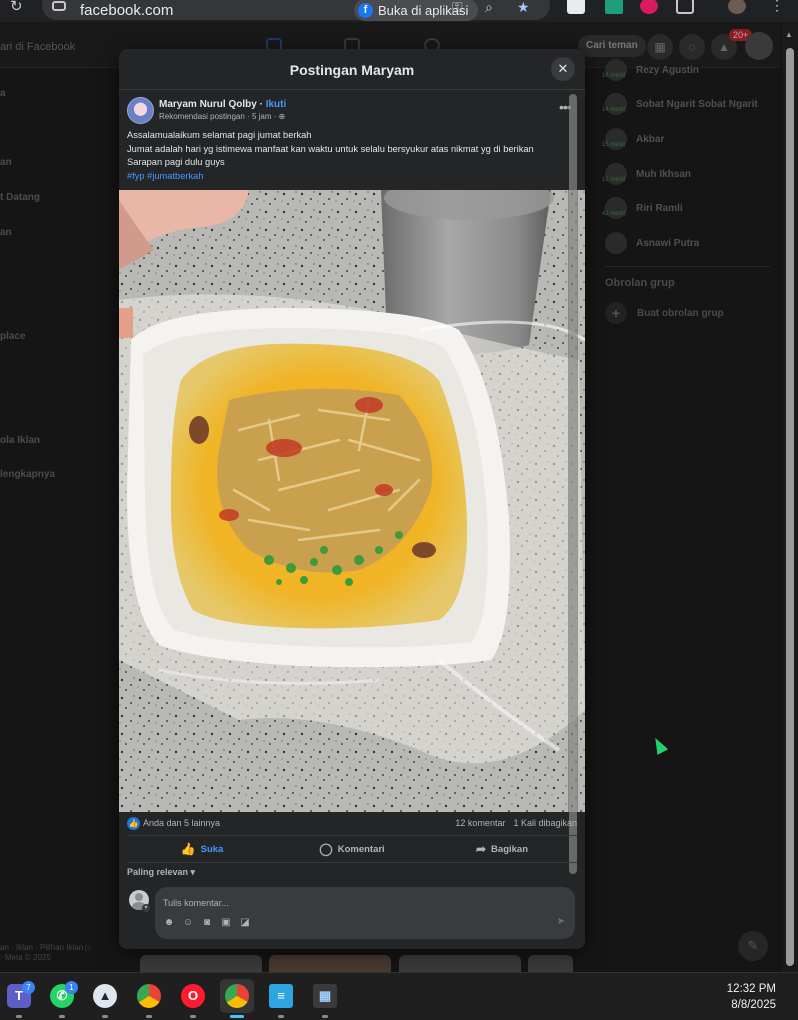 This screenshot has width=798, height=1020. What do you see at coordinates (753, 946) in the screenshot?
I see `new-message-icon: ✎` at bounding box center [753, 946].